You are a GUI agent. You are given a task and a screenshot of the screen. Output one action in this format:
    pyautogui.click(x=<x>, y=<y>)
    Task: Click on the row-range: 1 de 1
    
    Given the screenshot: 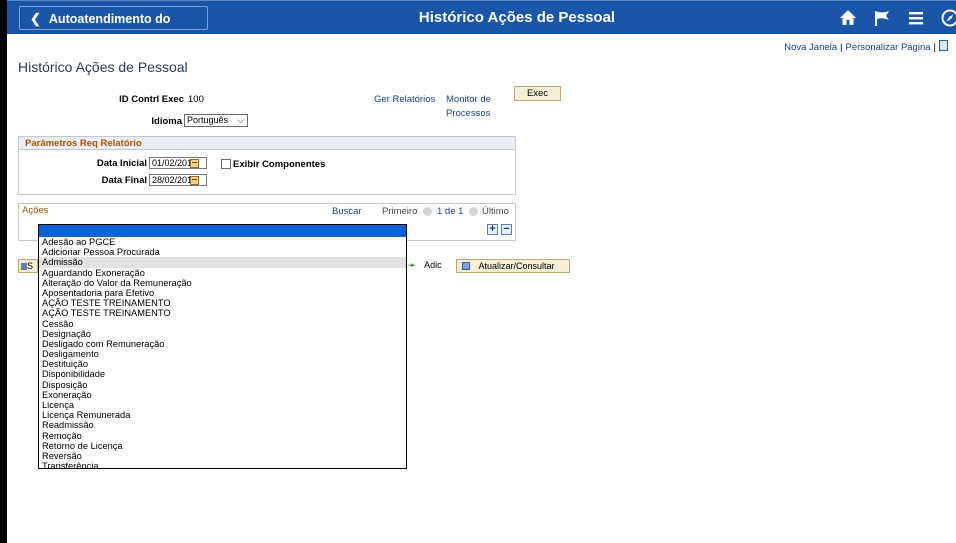 What is the action you would take?
    pyautogui.click(x=450, y=211)
    